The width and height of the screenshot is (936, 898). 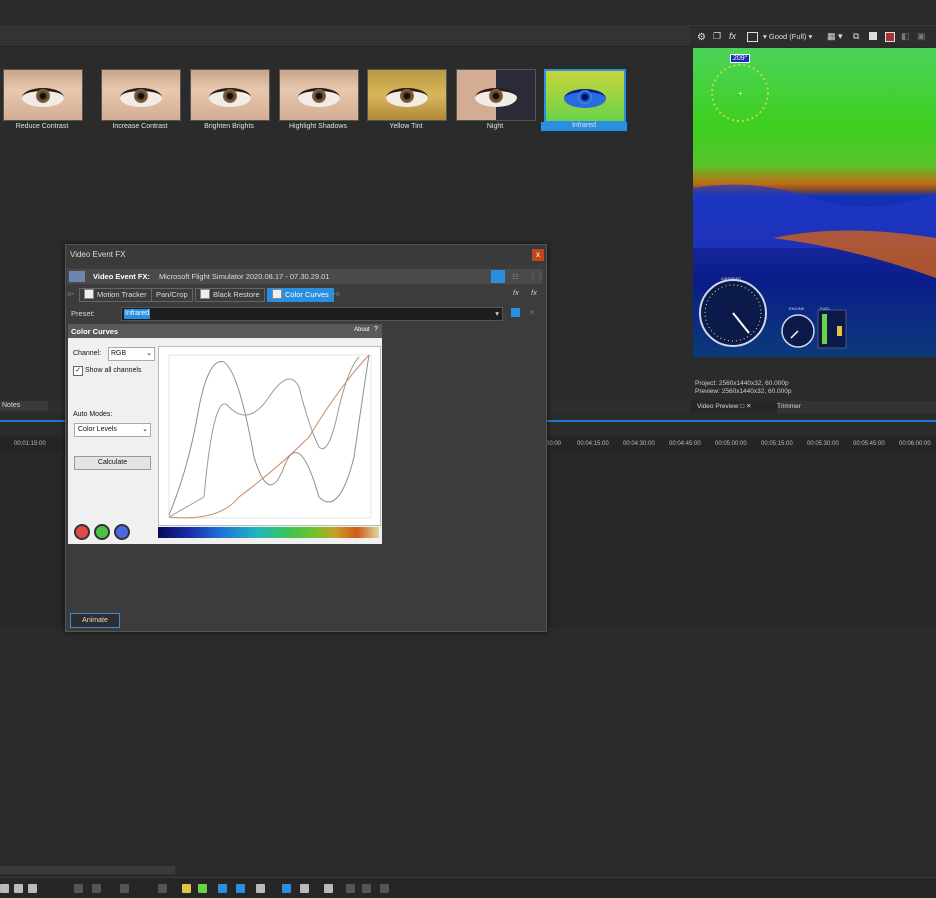 What do you see at coordinates (748, 406) in the screenshot?
I see `close-icon: ✕` at bounding box center [748, 406].